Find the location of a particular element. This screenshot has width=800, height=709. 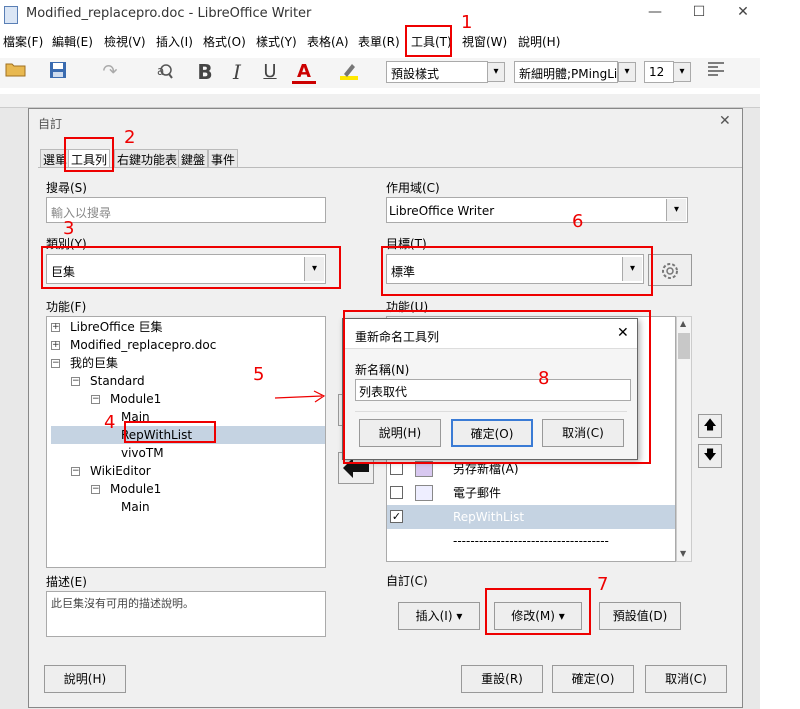

tree-item-label: vivoTM is located at coordinates (142, 453).